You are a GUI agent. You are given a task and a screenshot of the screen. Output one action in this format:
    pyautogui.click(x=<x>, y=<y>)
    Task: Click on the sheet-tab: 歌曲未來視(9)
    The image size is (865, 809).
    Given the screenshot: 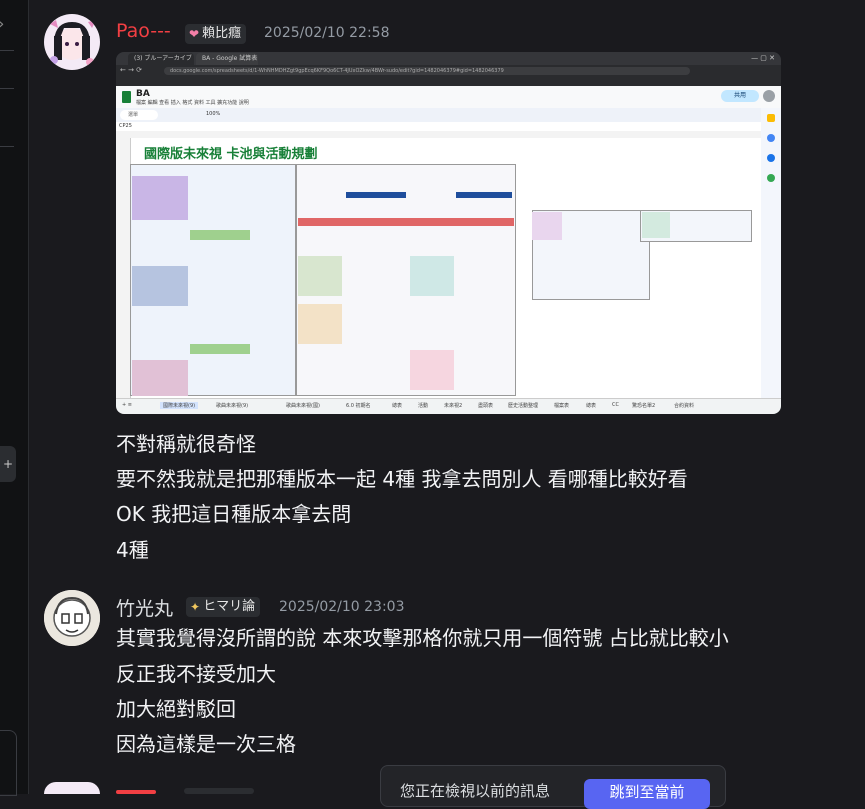 What is the action you would take?
    pyautogui.click(x=232, y=405)
    